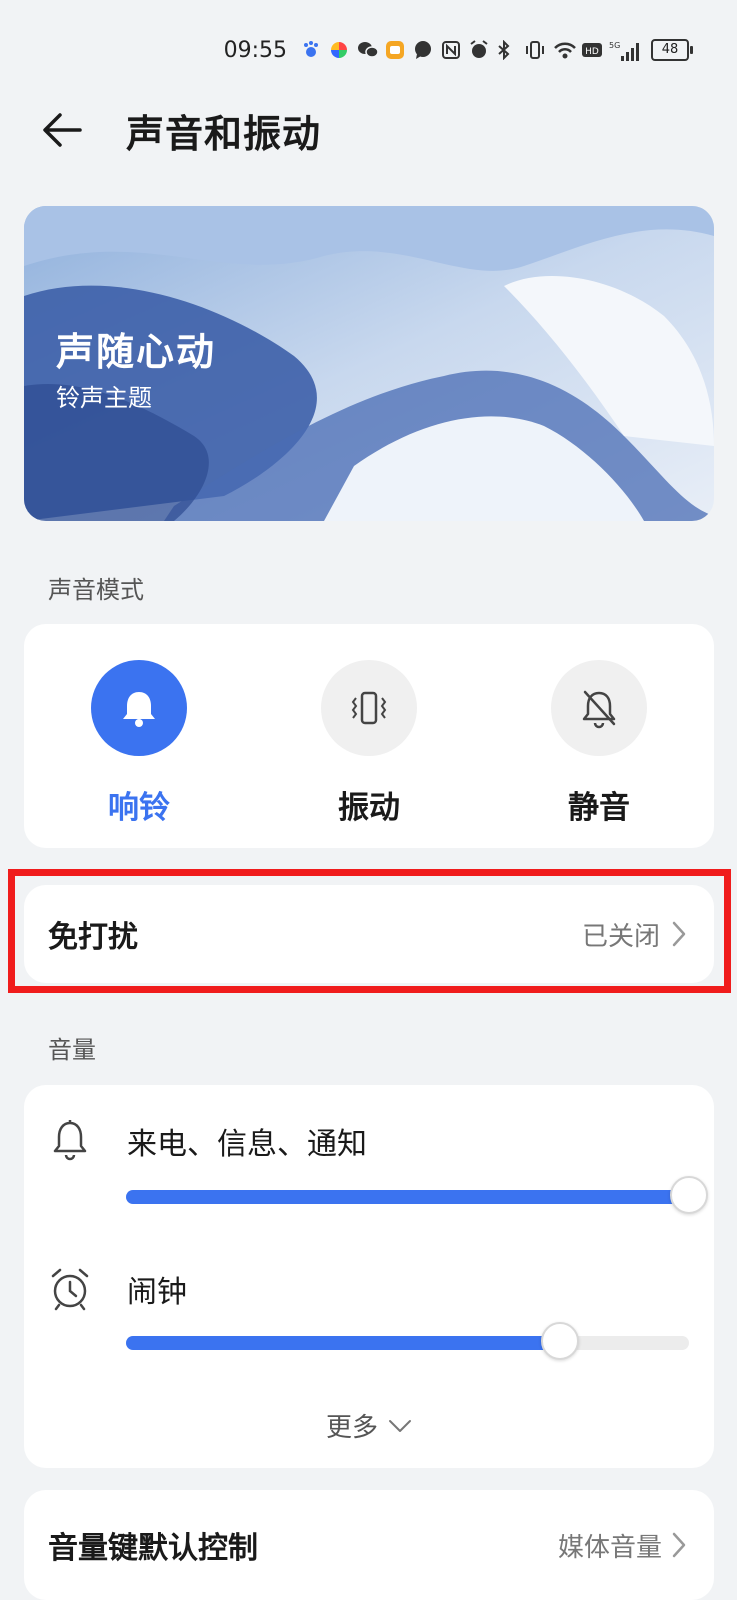  What do you see at coordinates (139, 808) in the screenshot?
I see `mode-ring-label: 响铃` at bounding box center [139, 808].